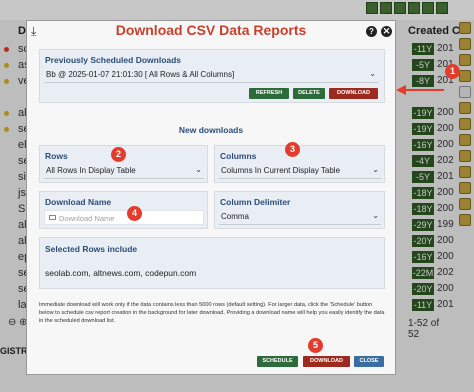 This screenshot has width=474, height=392. I want to click on download-name-input: Download Name, so click(124, 217).